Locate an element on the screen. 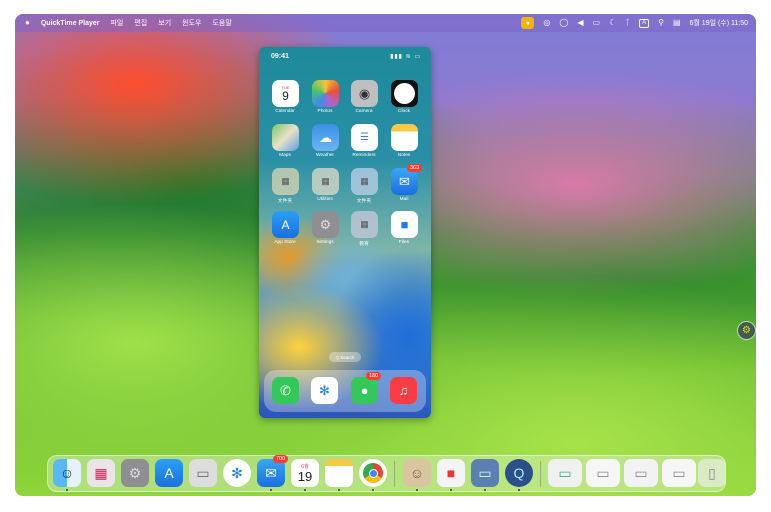 This screenshot has width=771, height=512. app-label-mail: Mail is located at coordinates (404, 199).